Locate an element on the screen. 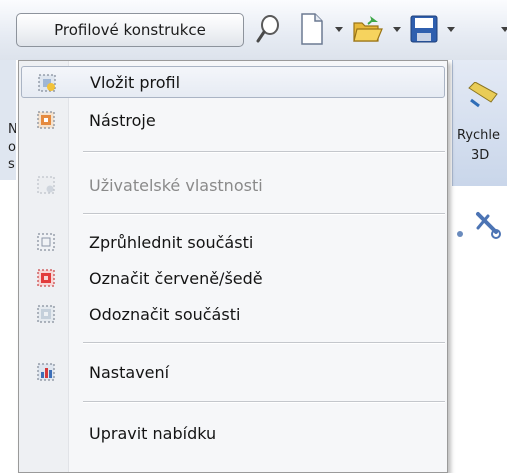  more-tools-dropdown-arrow is located at coordinates (504, 29).